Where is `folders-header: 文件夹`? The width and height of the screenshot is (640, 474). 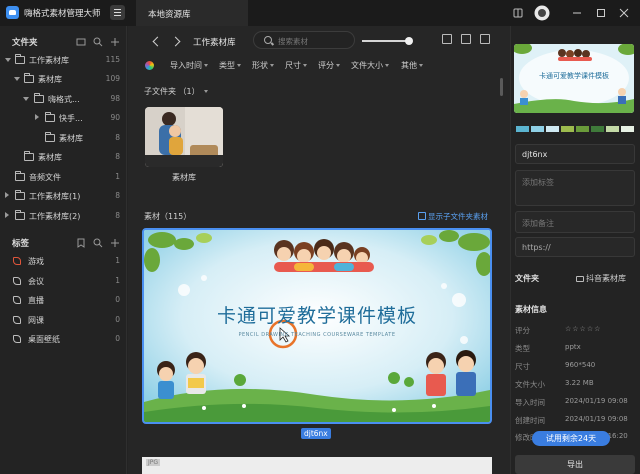 folders-header: 文件夹 is located at coordinates (25, 43).